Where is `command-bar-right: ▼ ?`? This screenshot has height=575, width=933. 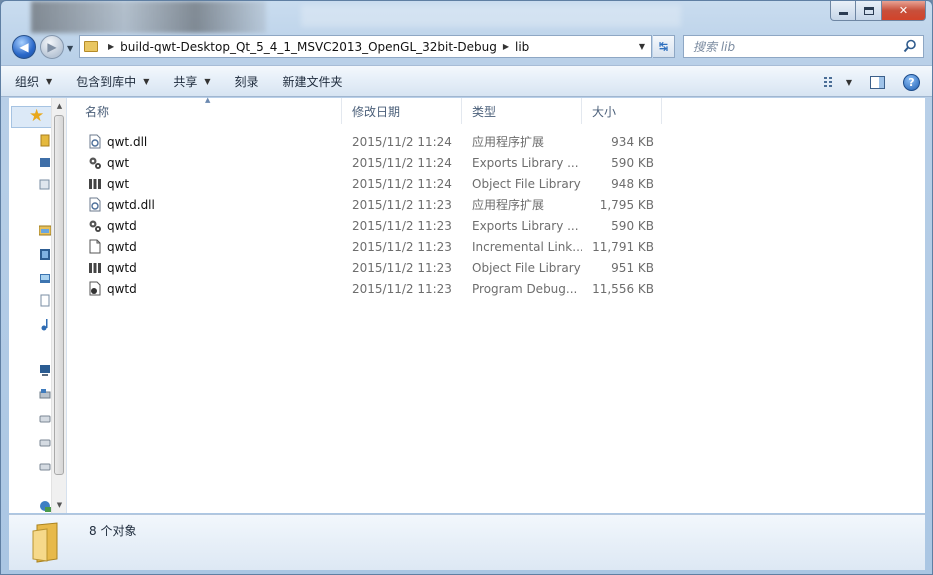
command-bar-right: ▼ ? is located at coordinates (873, 82).